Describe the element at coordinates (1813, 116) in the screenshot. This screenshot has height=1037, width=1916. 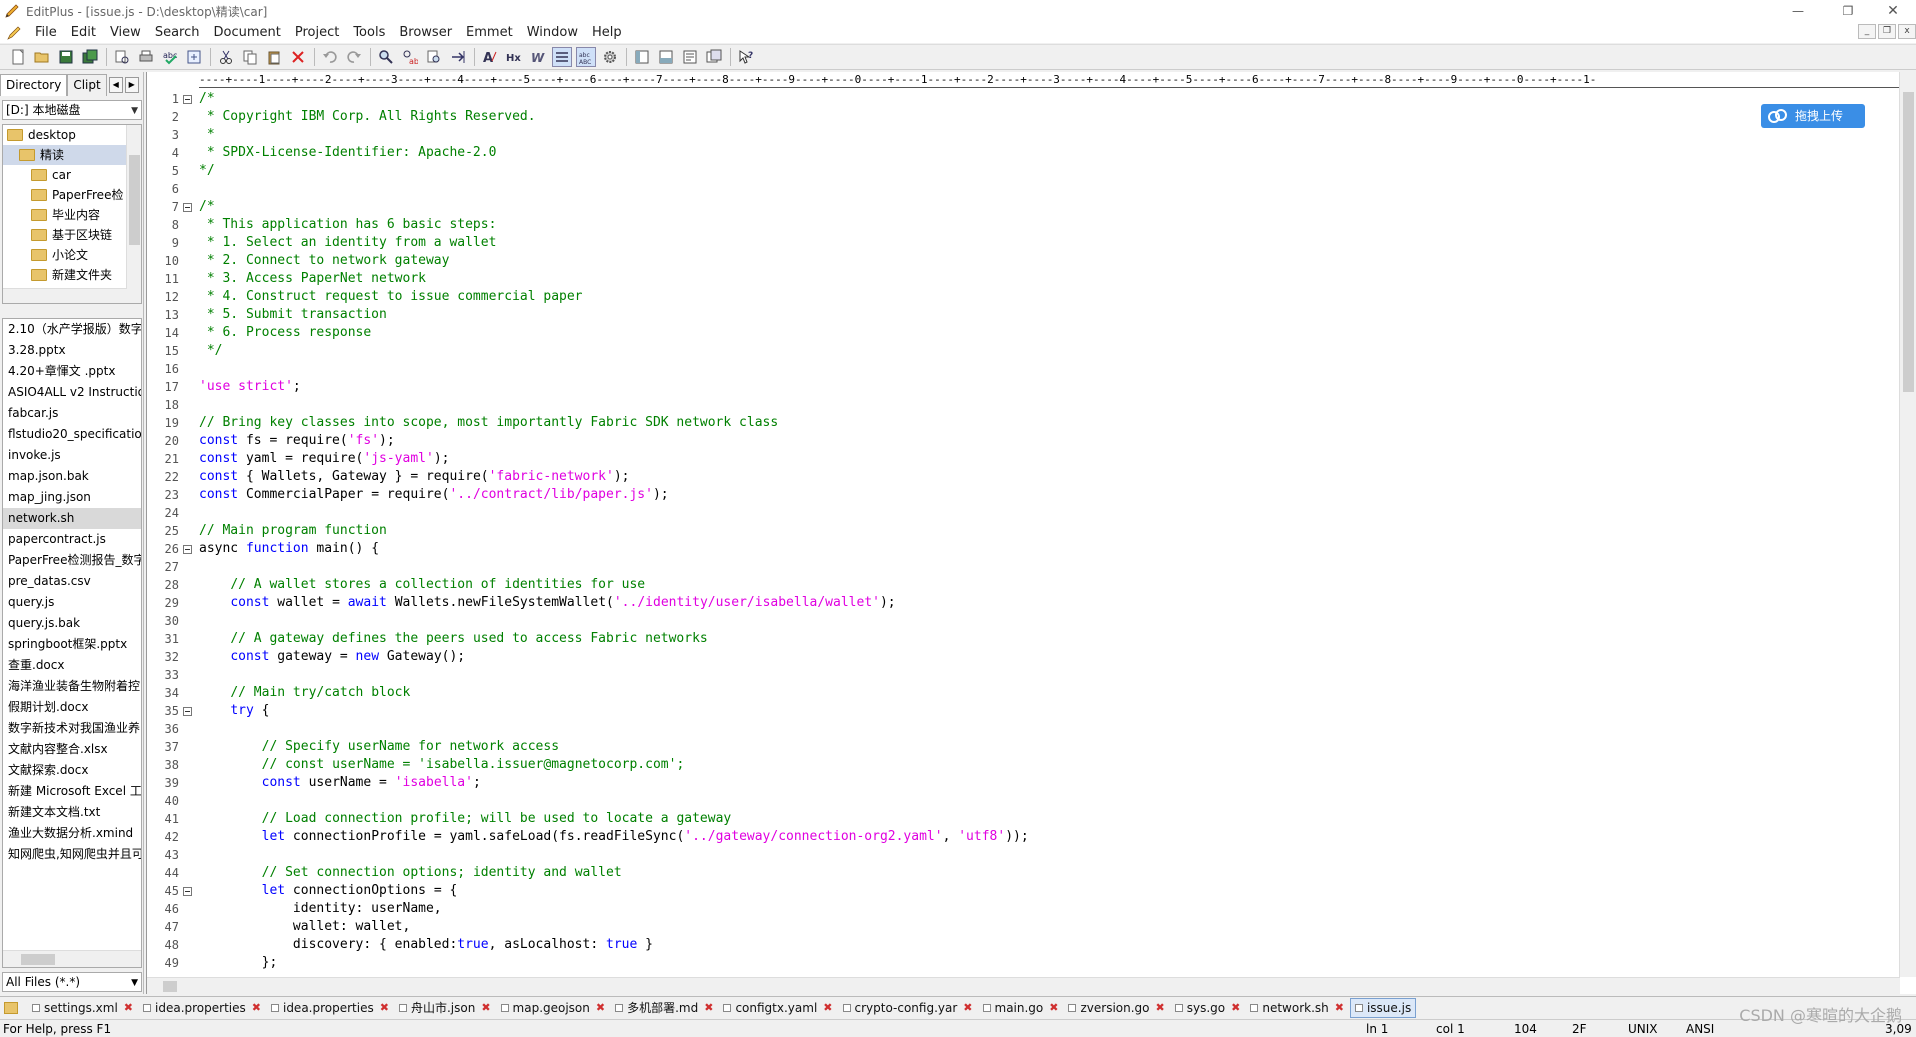
I see `upload-button: 拖拽上传` at that location.